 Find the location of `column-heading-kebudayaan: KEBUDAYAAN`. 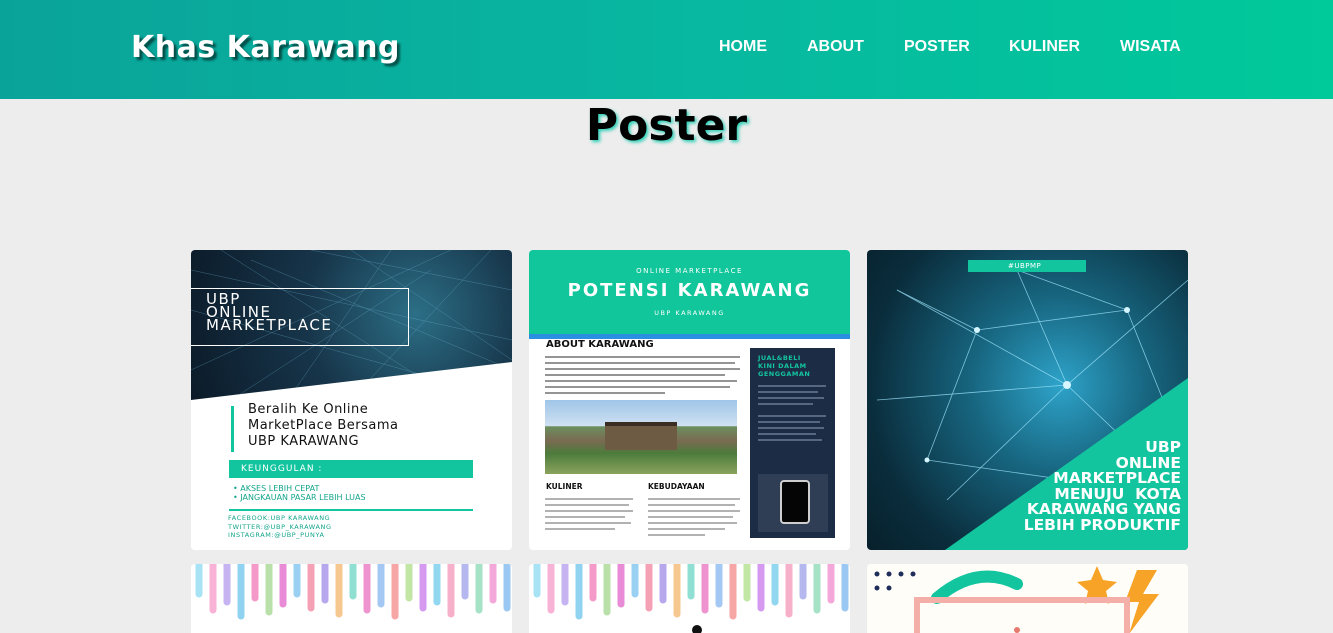

column-heading-kebudayaan: KEBUDAYAAN is located at coordinates (676, 486).